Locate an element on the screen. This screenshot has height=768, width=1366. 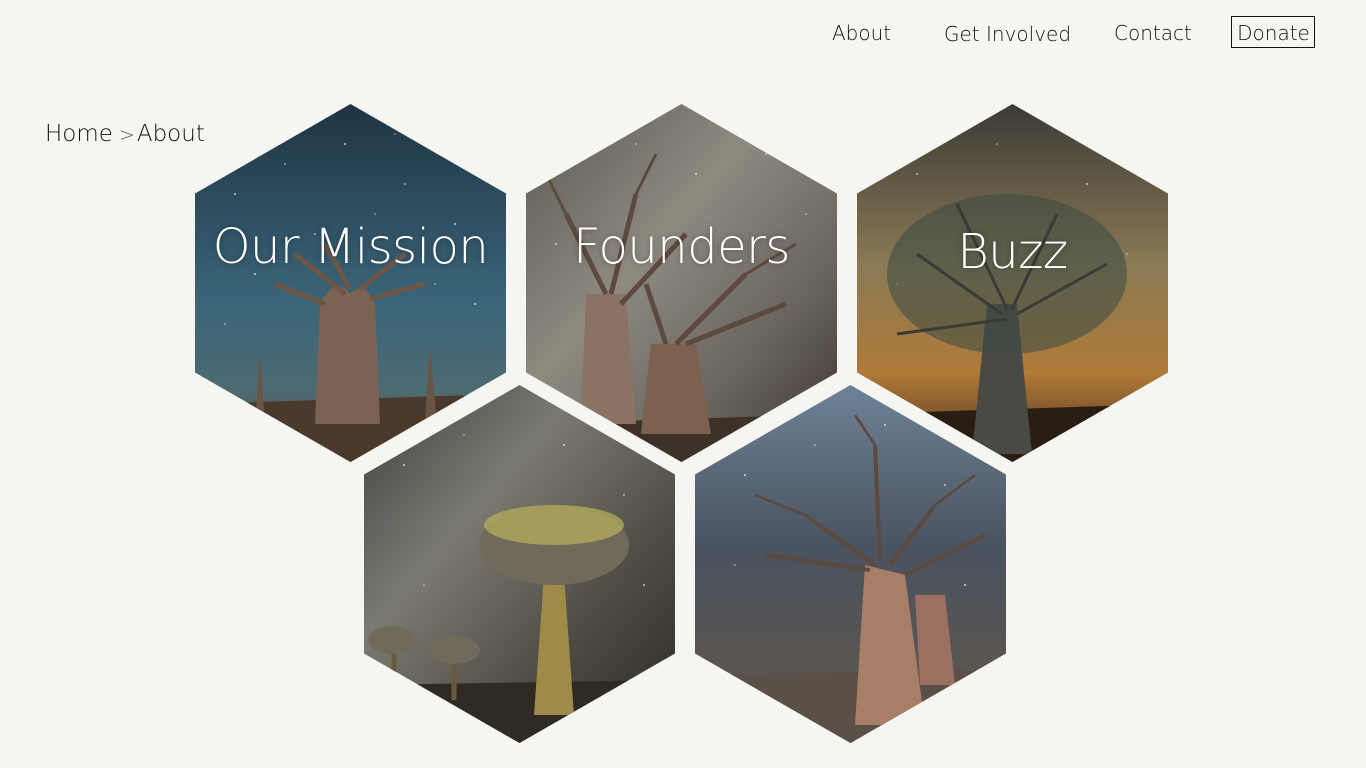
quiver-tree-milky-way-image is located at coordinates (519, 564).